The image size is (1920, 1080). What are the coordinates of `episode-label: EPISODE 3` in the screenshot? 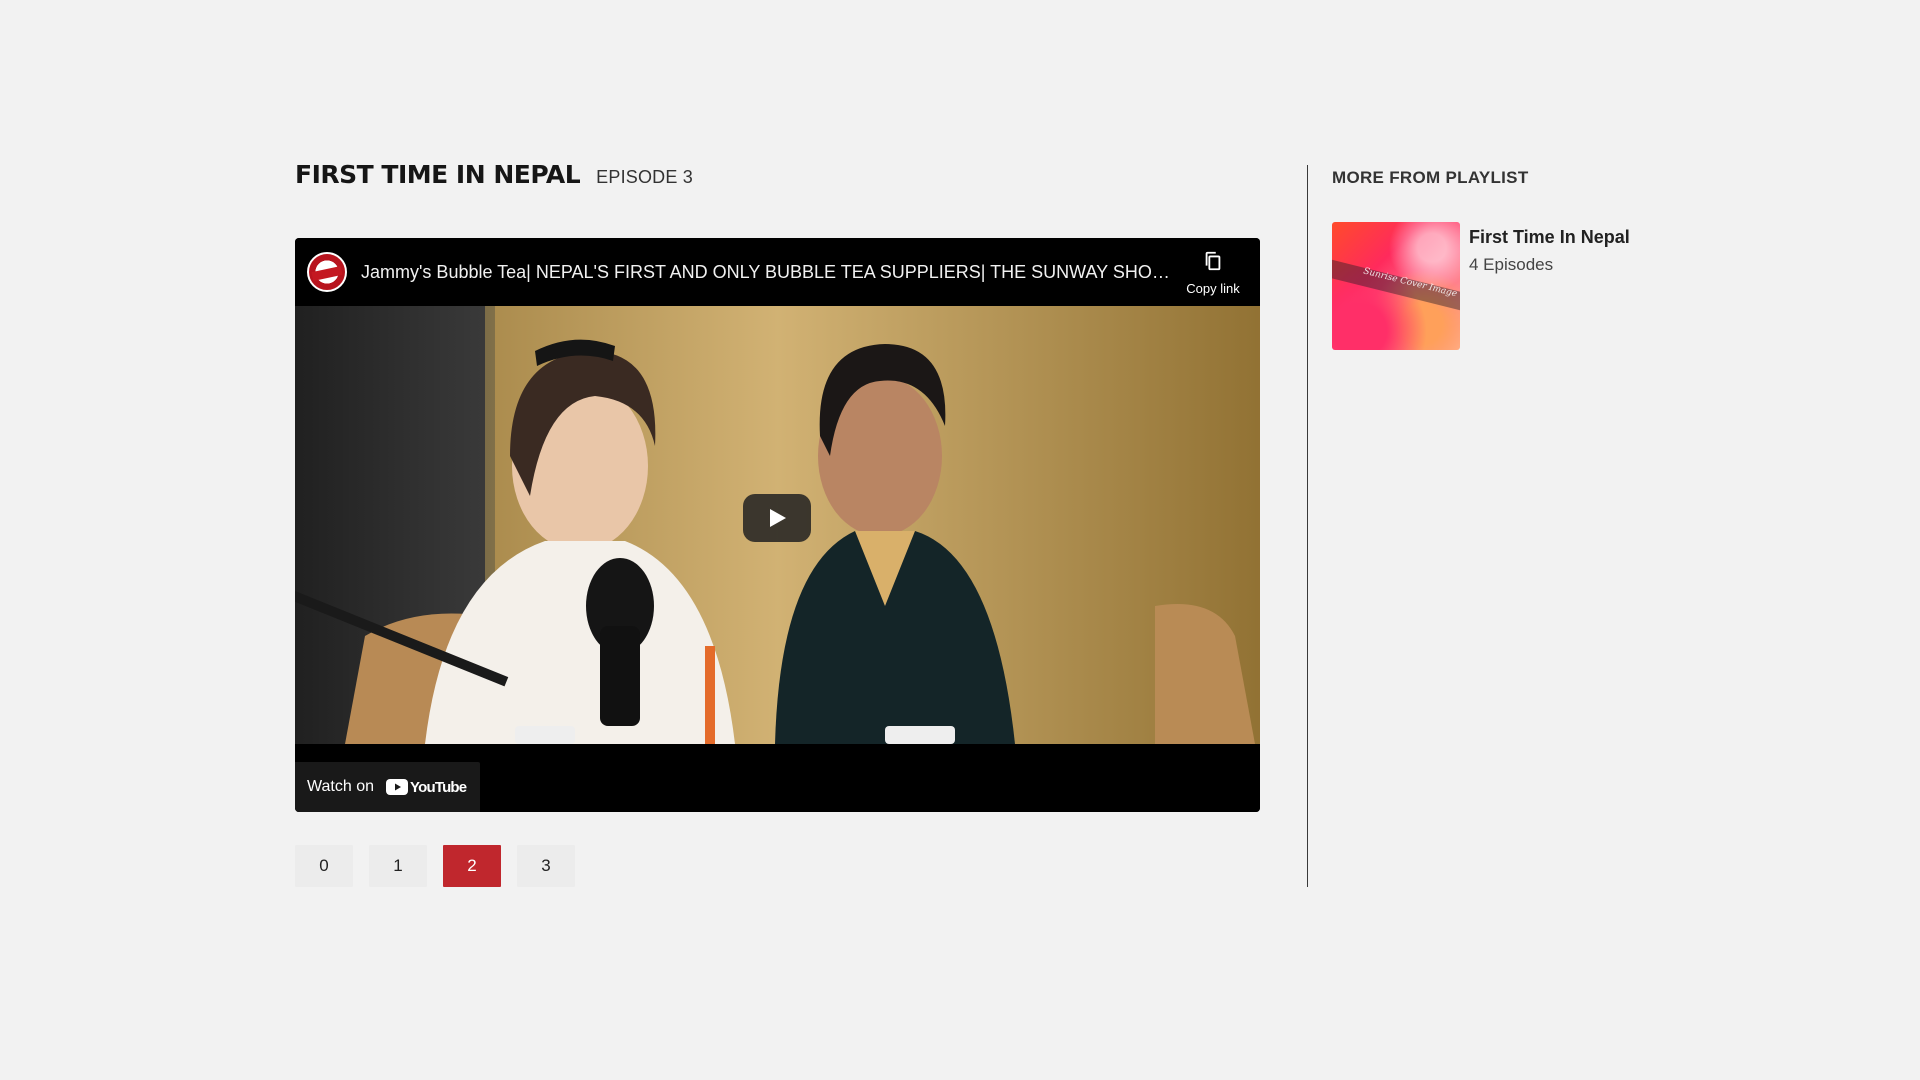 It's located at (644, 177).